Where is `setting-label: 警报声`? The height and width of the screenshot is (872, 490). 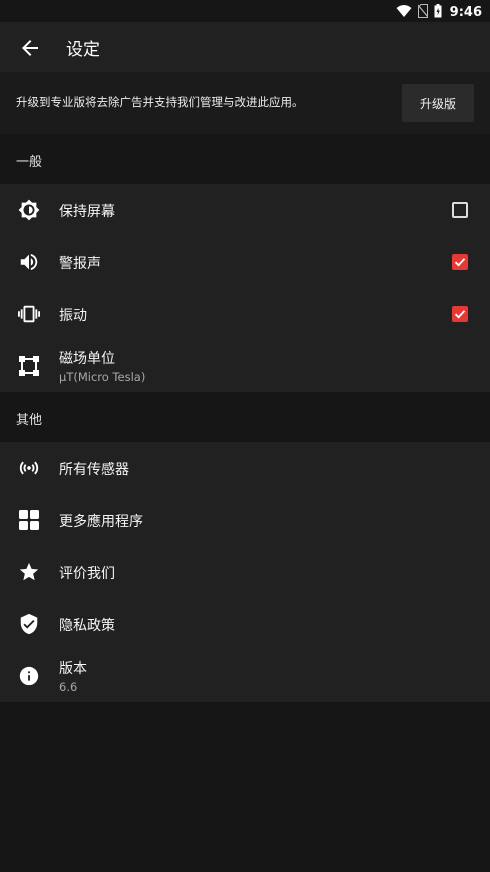 setting-label: 警报声 is located at coordinates (80, 264).